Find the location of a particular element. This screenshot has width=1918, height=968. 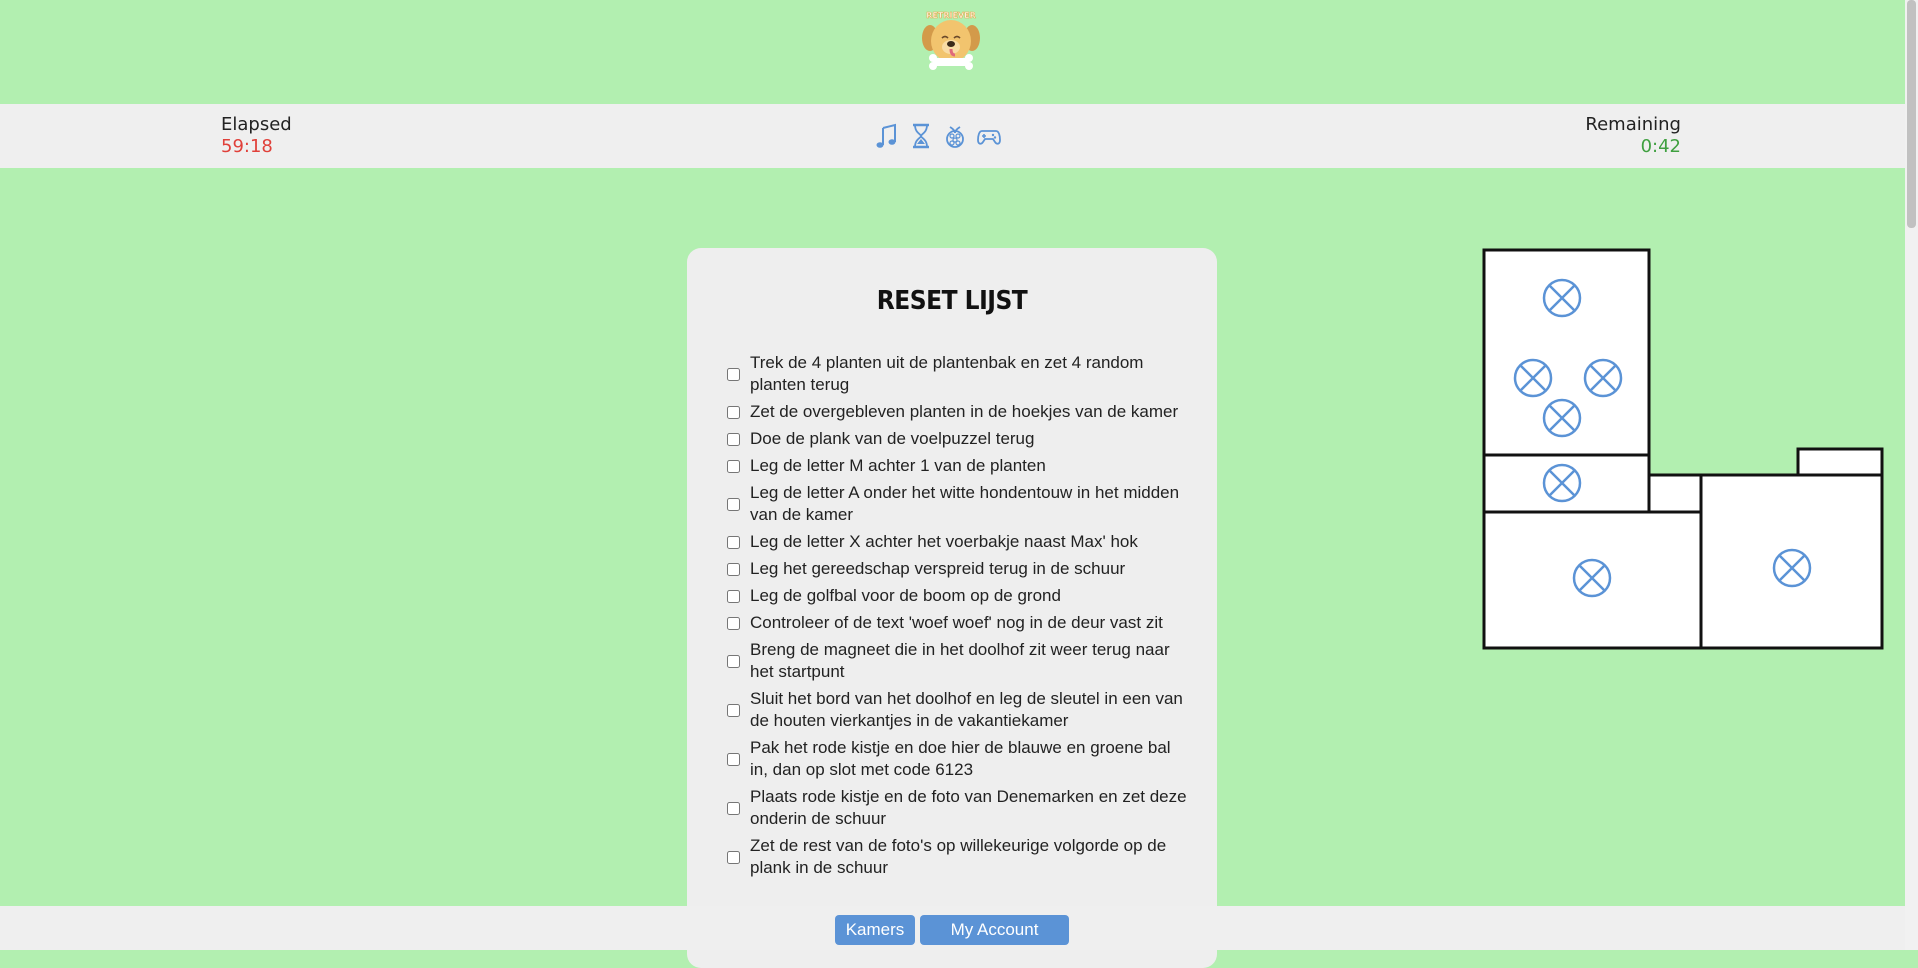

timer-button is located at coordinates (921, 136).